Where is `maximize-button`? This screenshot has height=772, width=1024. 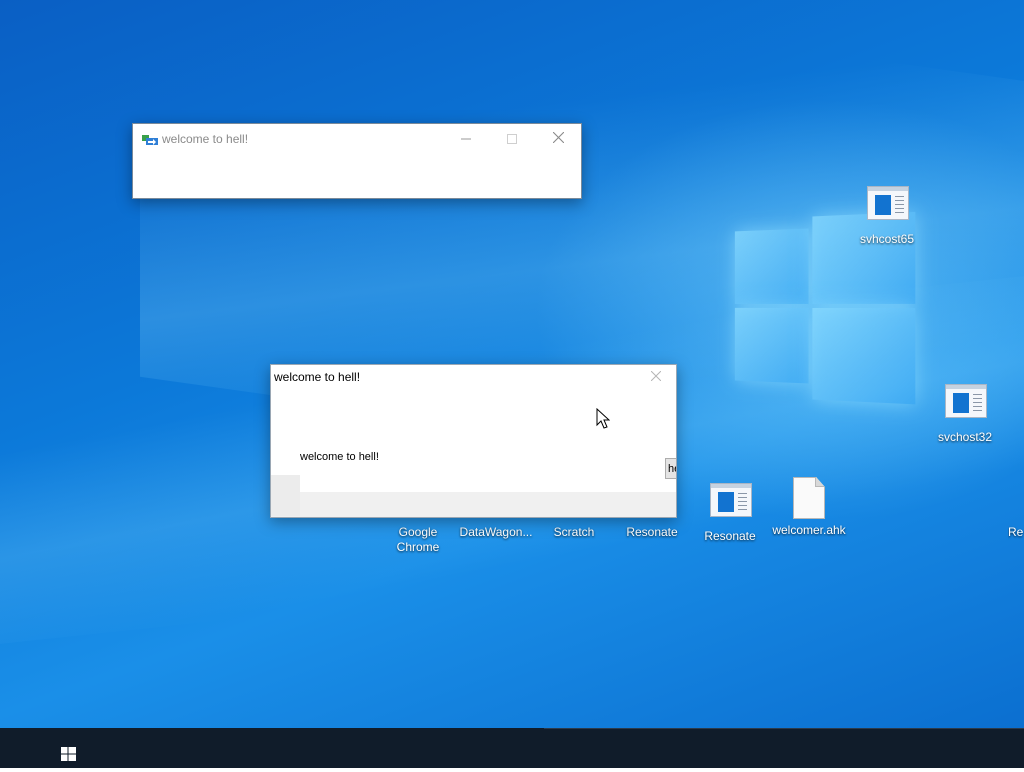
maximize-button is located at coordinates (512, 139).